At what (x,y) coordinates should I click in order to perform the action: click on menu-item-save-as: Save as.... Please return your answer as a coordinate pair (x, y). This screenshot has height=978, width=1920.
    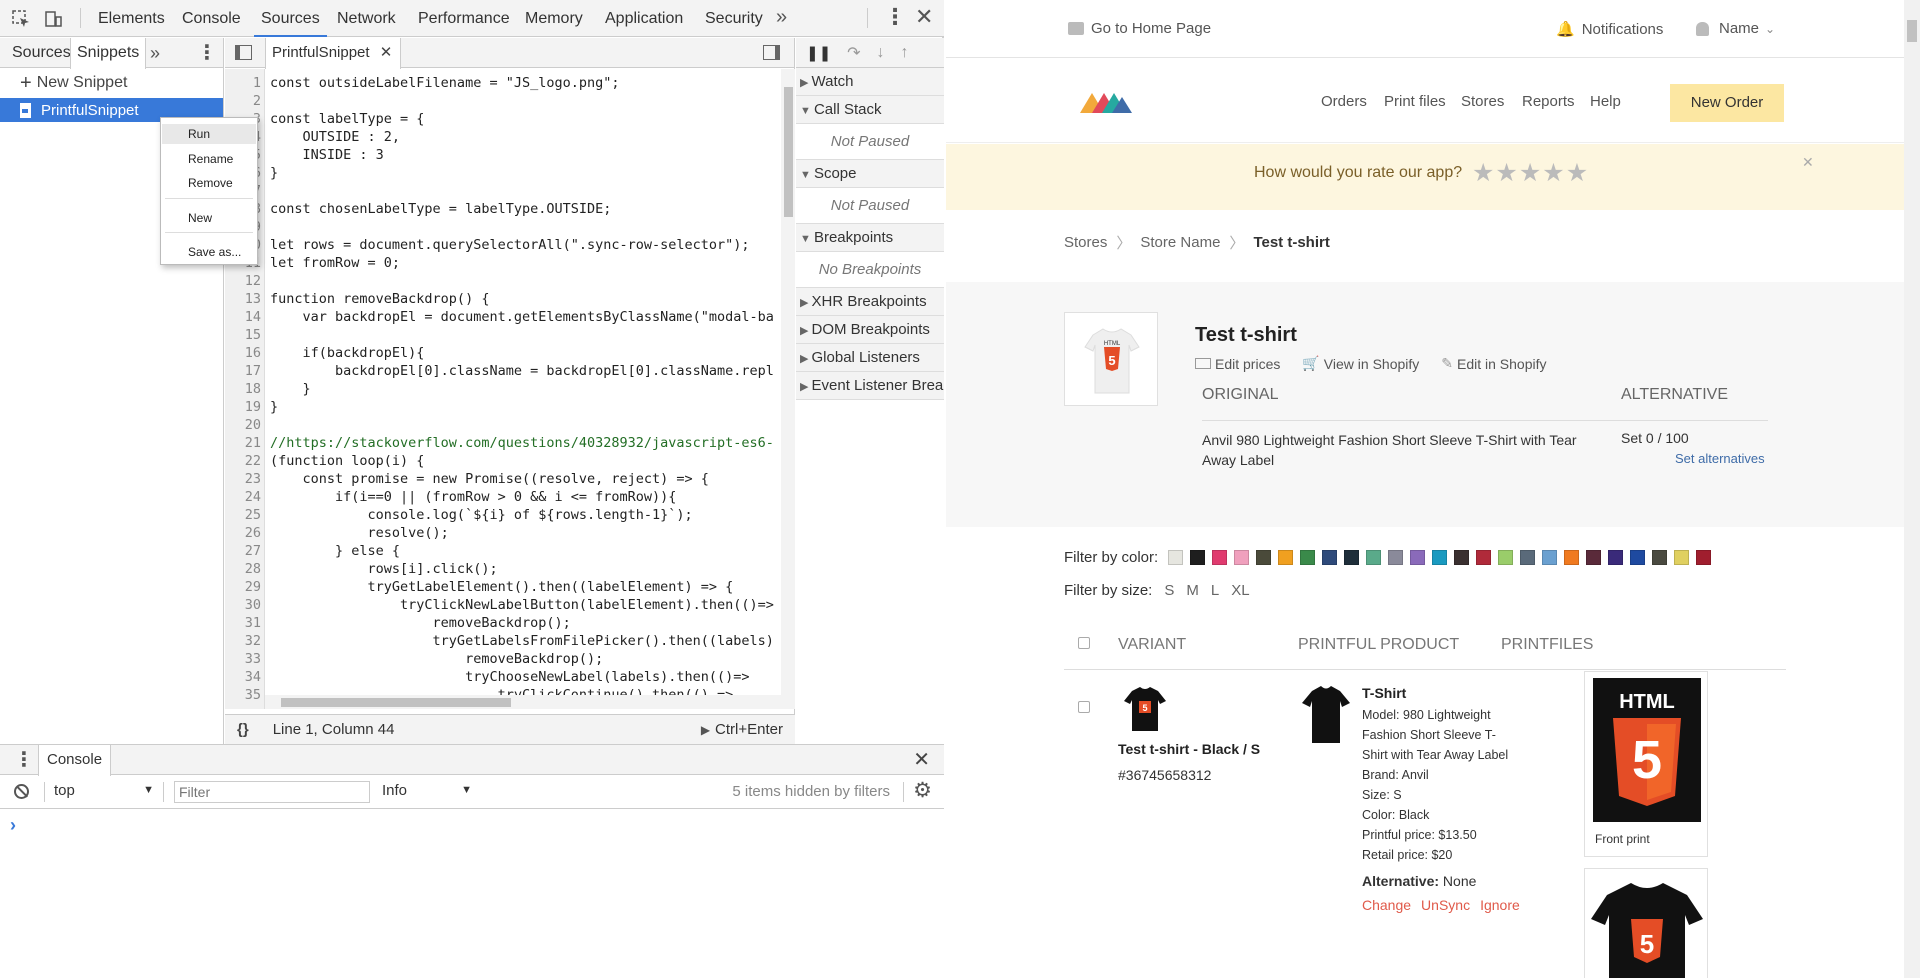
    Looking at the image, I should click on (214, 252).